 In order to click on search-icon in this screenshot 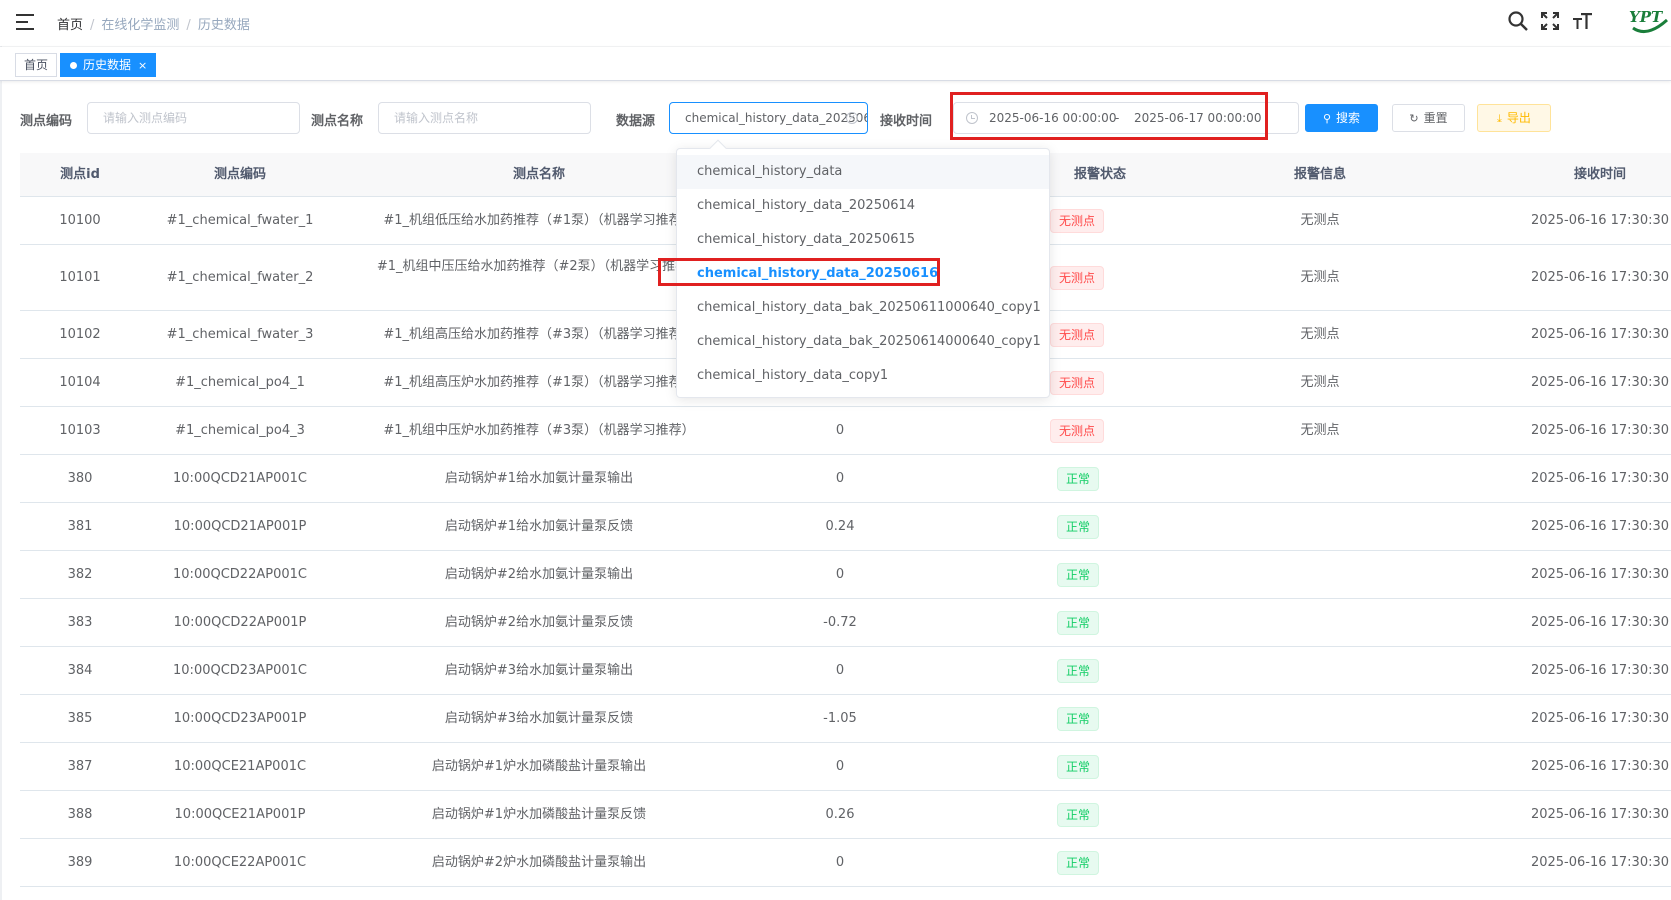, I will do `click(1519, 23)`.